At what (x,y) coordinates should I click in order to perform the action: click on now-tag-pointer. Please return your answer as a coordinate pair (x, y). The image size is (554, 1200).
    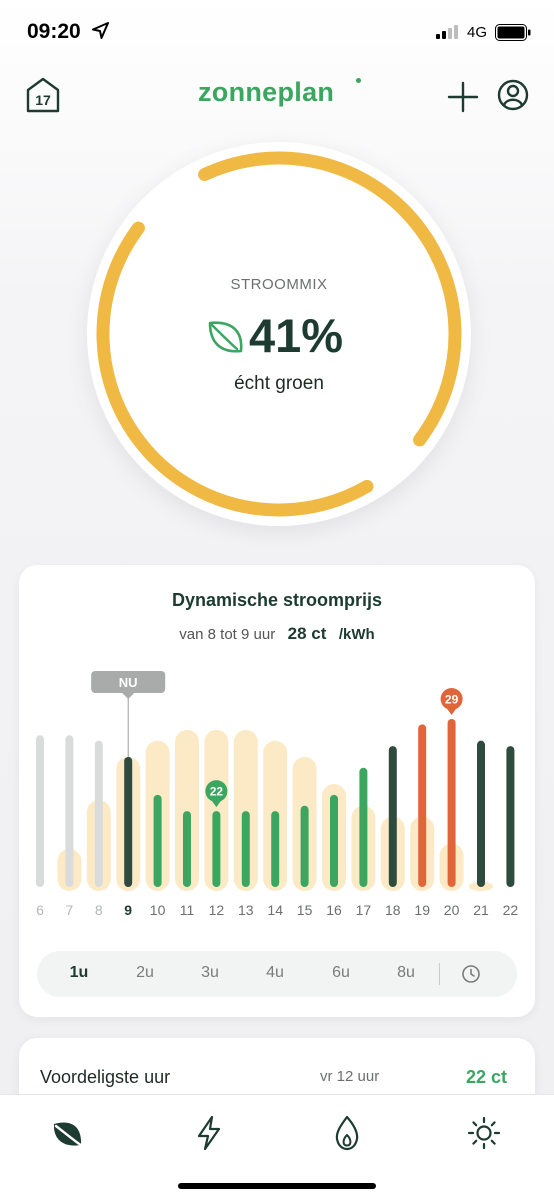
    Looking at the image, I should click on (128, 696).